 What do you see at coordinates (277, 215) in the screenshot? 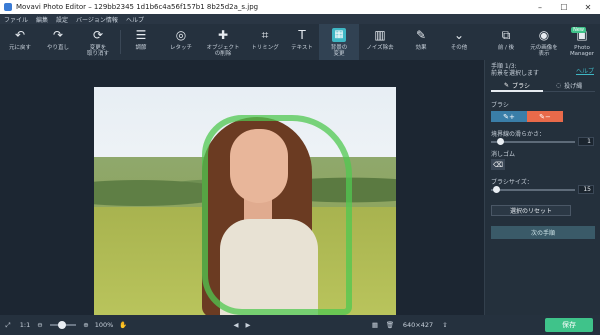
I see `foreground-selection-stroke` at bounding box center [277, 215].